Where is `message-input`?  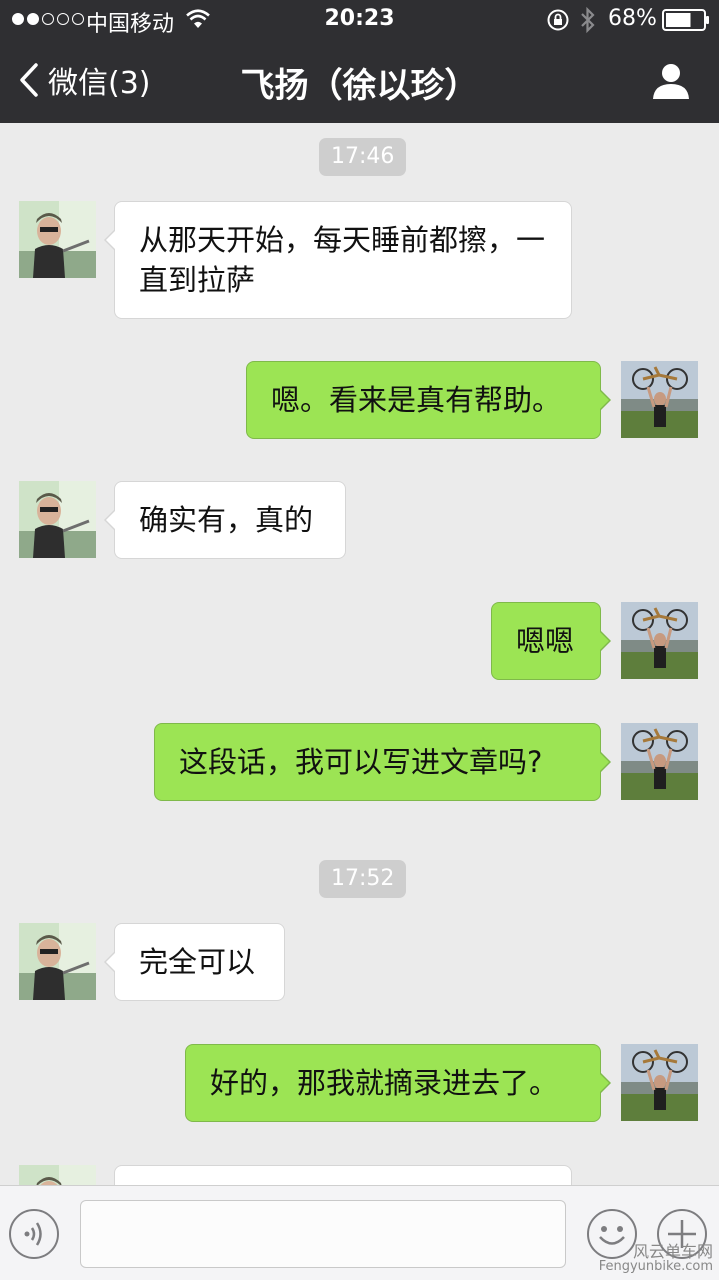 message-input is located at coordinates (323, 1234).